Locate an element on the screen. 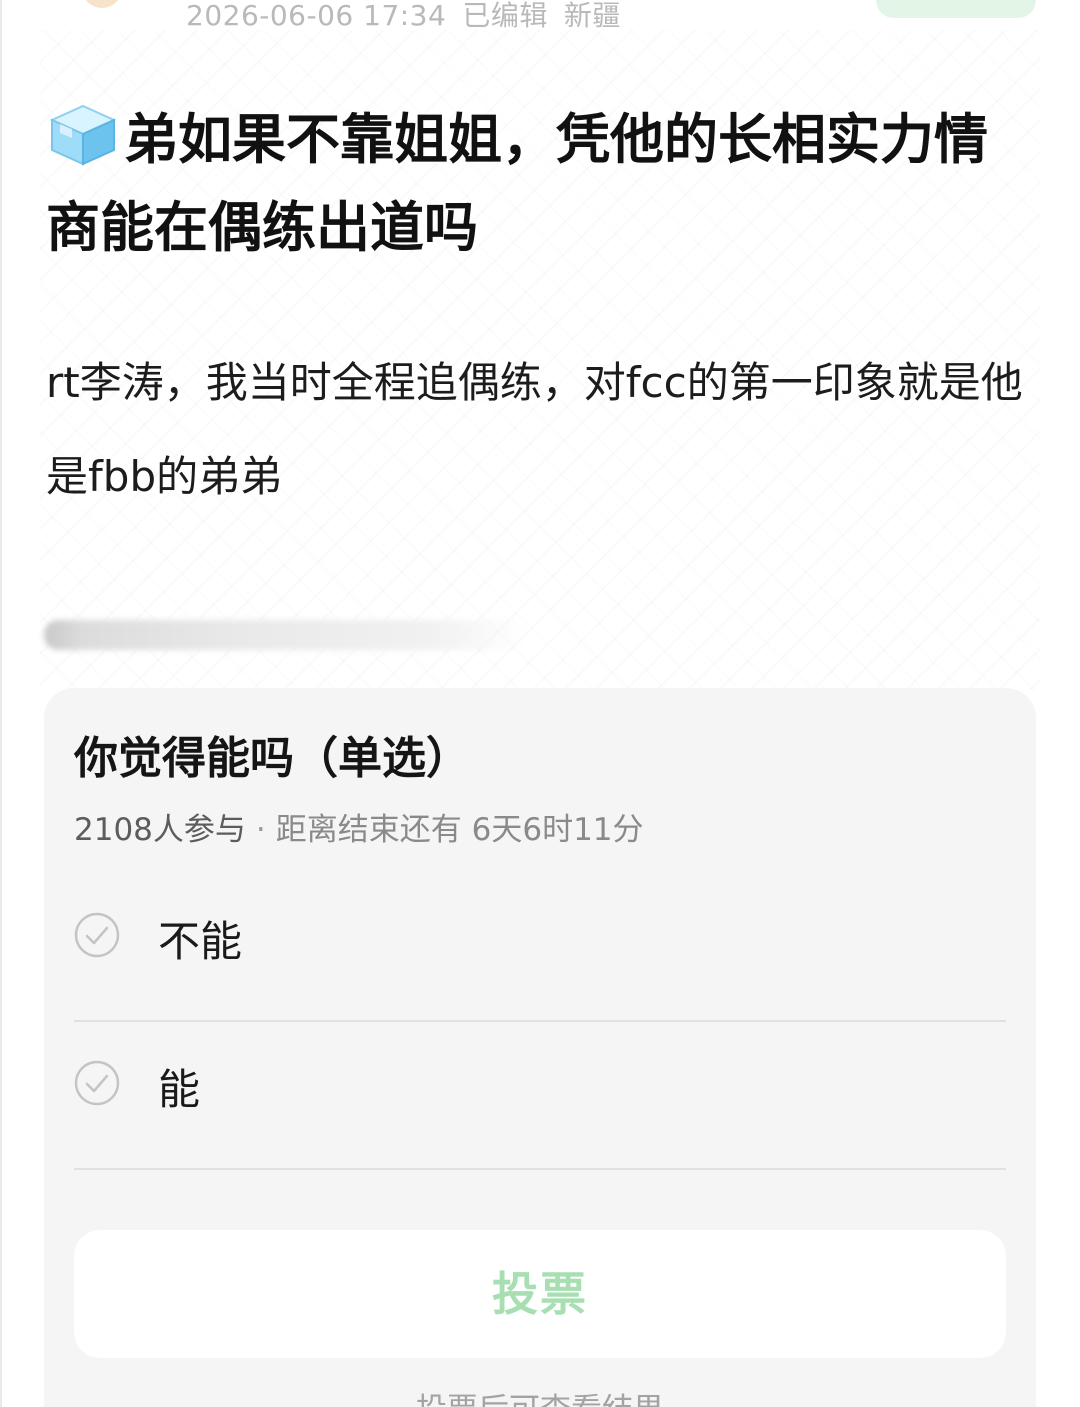  post-meta: 2026-06-06 17:34 已编辑 新疆 is located at coordinates (411, 17).